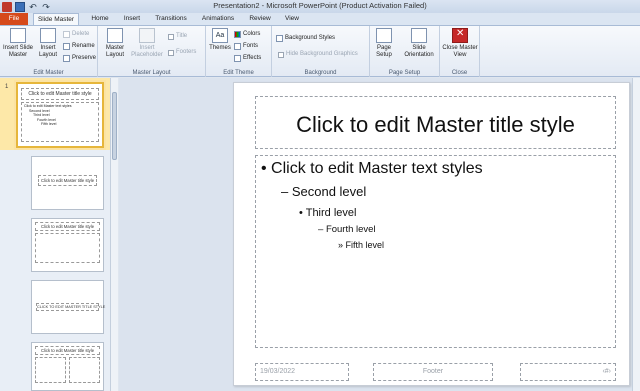  I want to click on slide-number-placeholder: ‹#›, so click(568, 372).